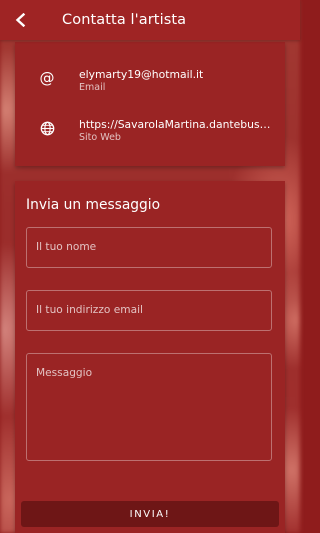  I want to click on email-row: @ elymarty19@hotmail.it Email, so click(150, 84).